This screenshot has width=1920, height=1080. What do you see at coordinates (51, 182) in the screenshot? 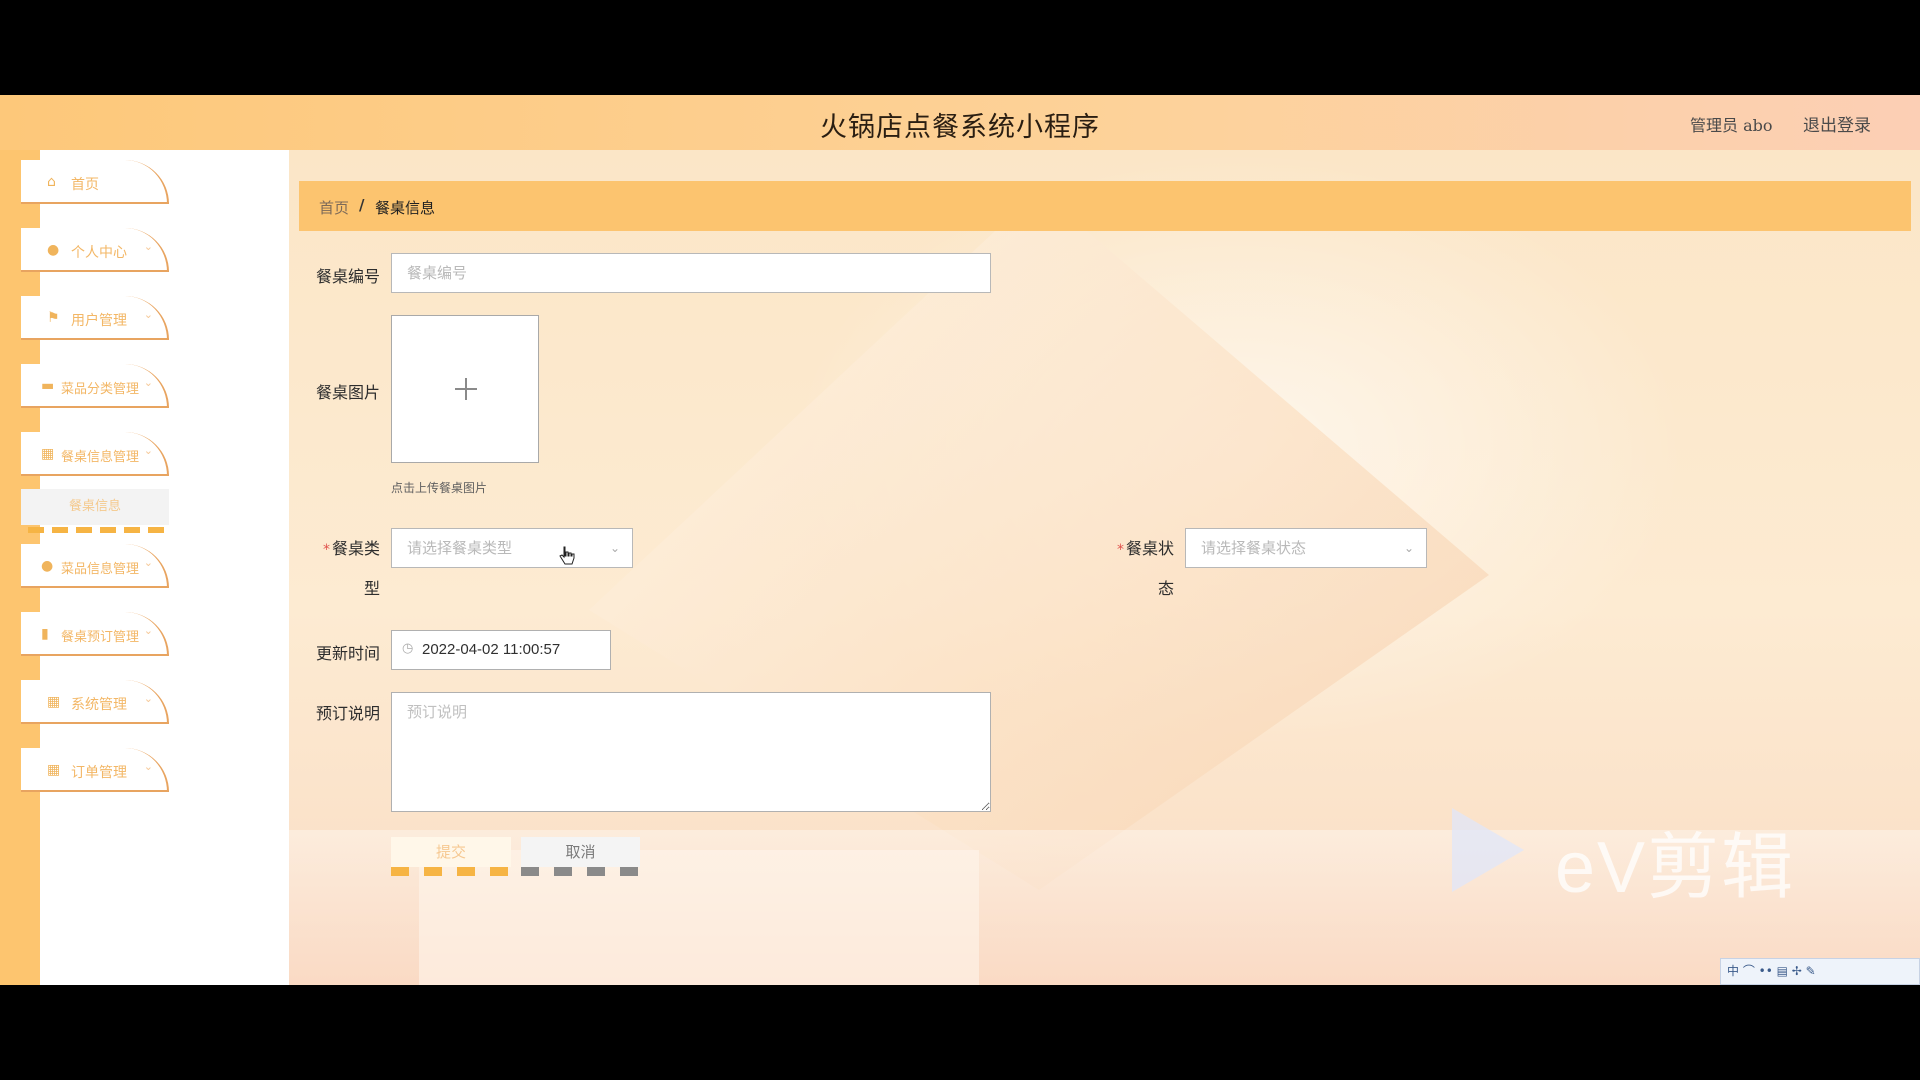
I see `home-icon: ⌂` at bounding box center [51, 182].